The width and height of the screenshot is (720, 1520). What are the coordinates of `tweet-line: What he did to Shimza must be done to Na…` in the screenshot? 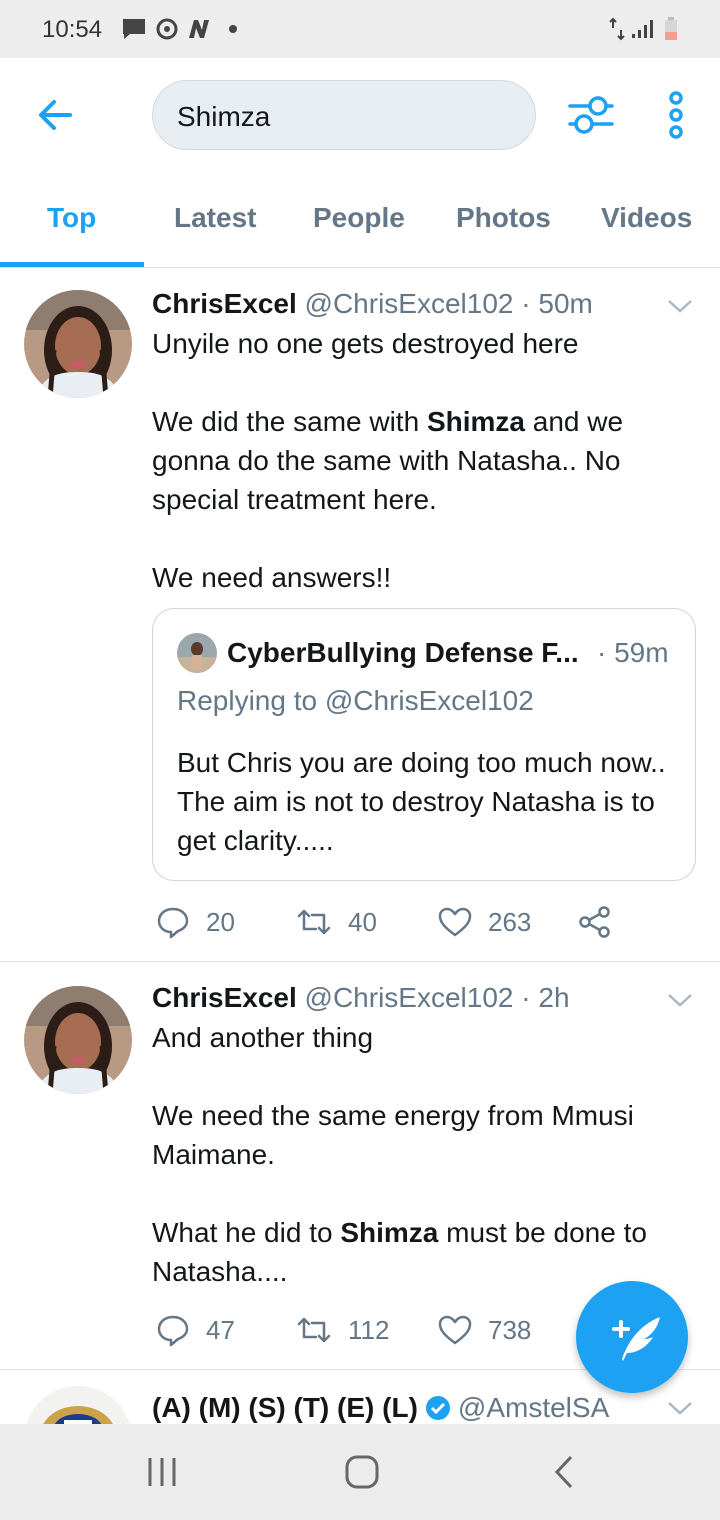 It's located at (399, 1252).